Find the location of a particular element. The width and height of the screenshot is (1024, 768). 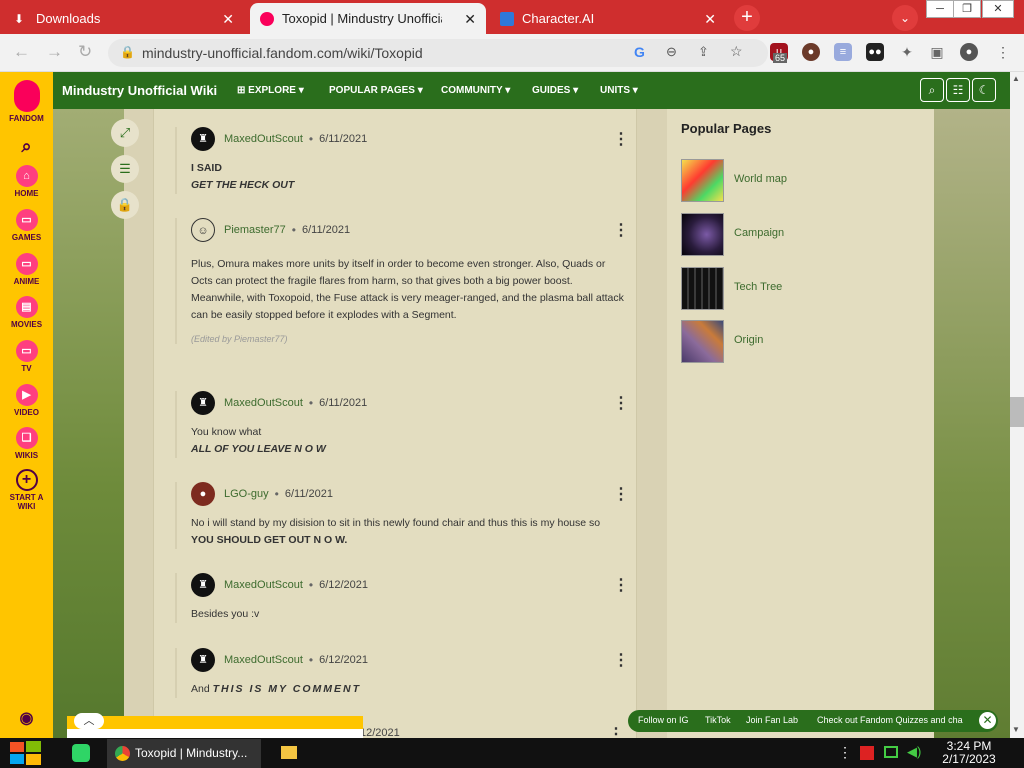

nav-units: UNITS ▾ is located at coordinates (619, 90).